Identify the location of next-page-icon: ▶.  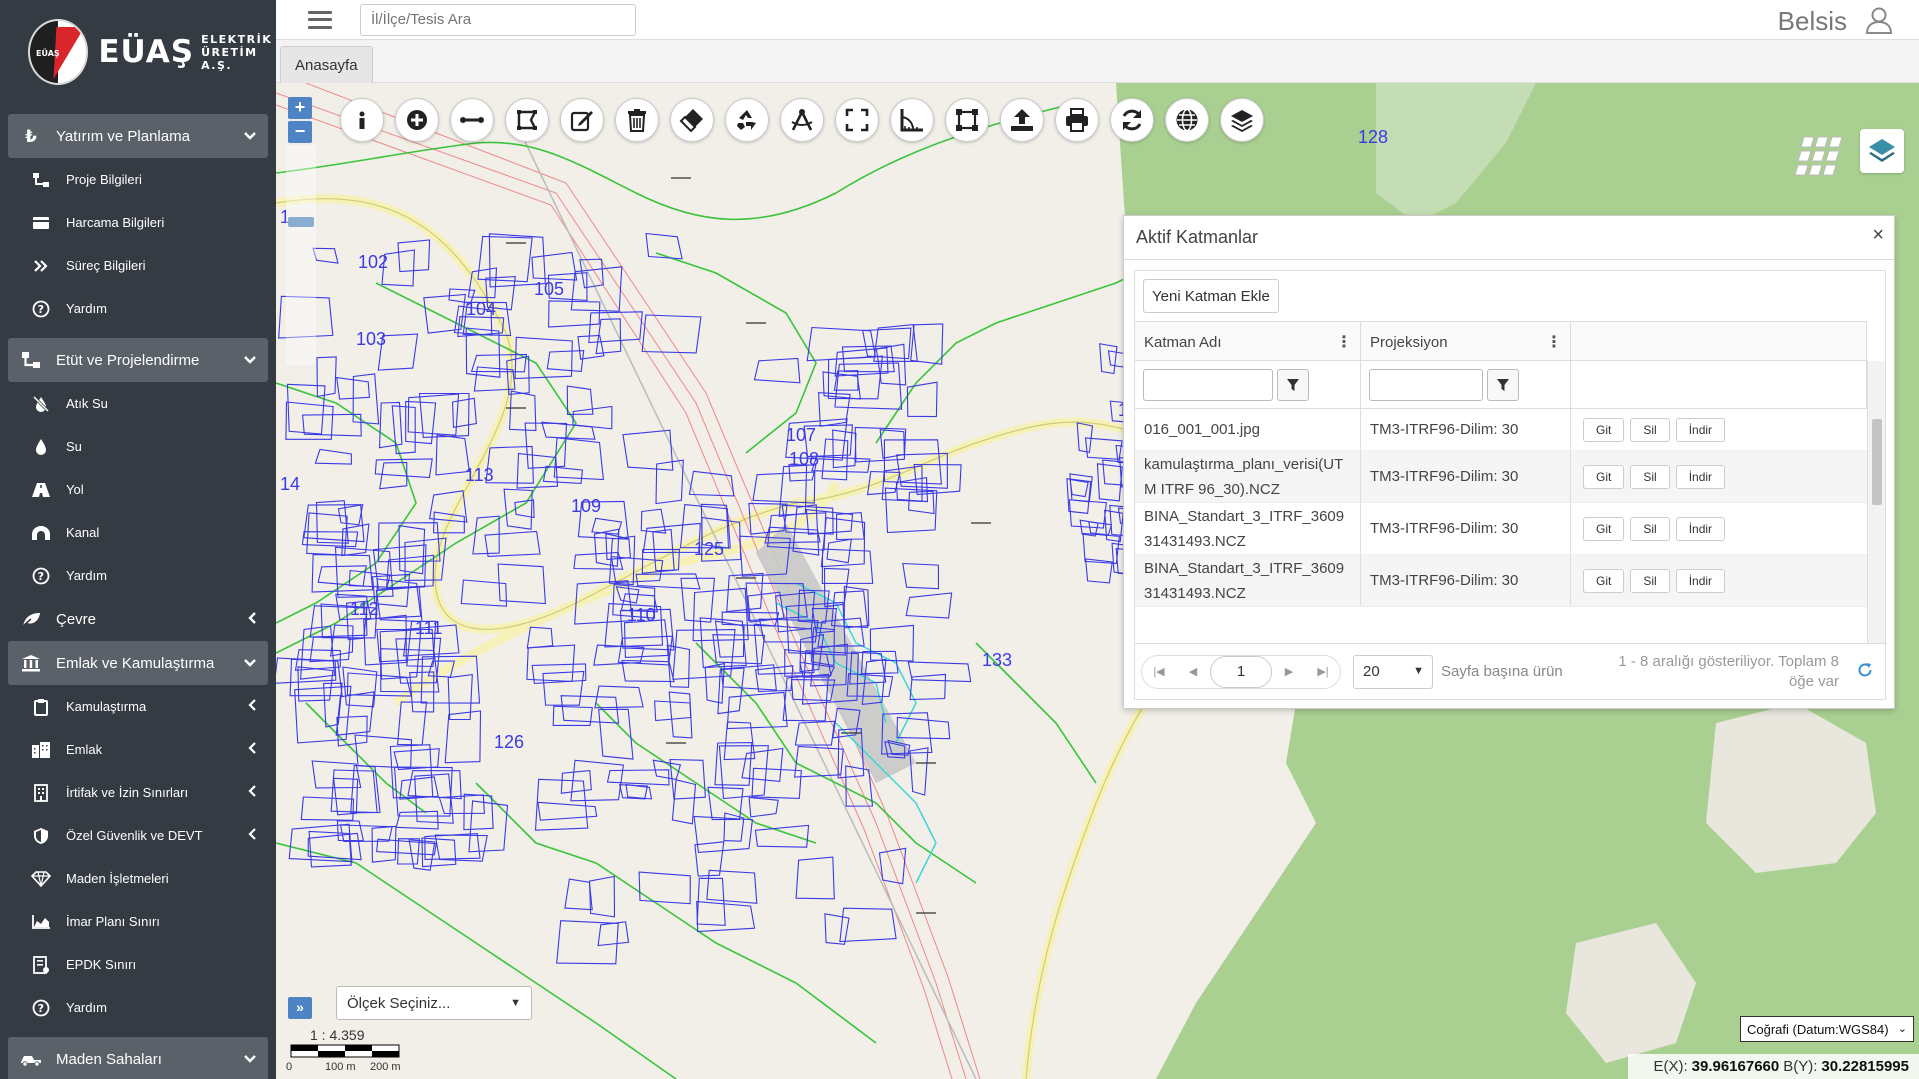
(1289, 672).